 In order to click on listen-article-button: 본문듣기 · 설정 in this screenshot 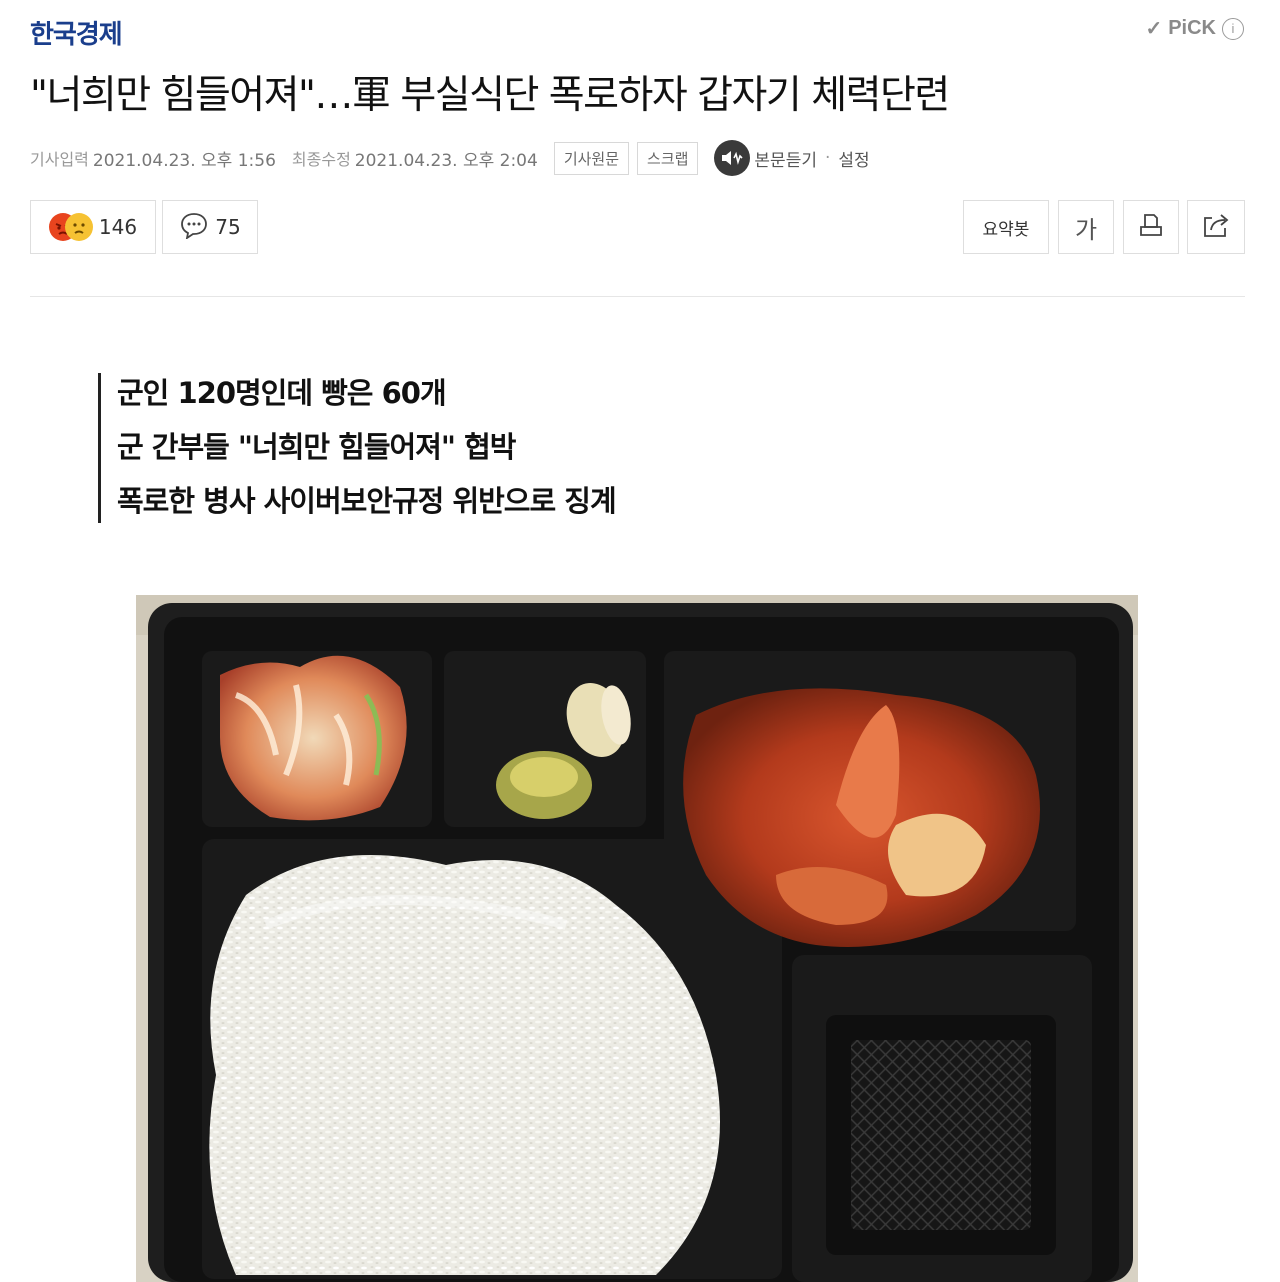, I will do `click(792, 158)`.